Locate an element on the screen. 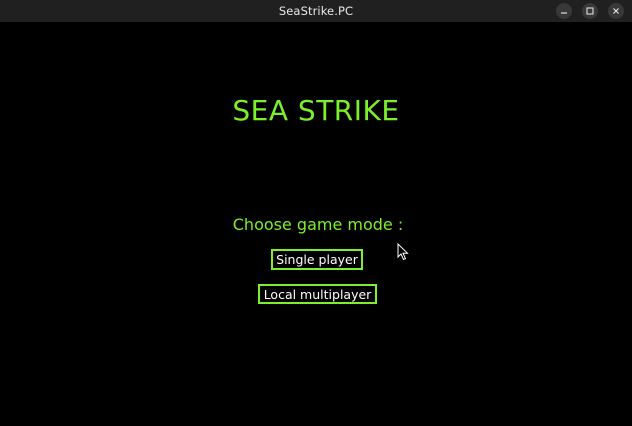 This screenshot has height=426, width=632. minimize-icon is located at coordinates (564, 13).